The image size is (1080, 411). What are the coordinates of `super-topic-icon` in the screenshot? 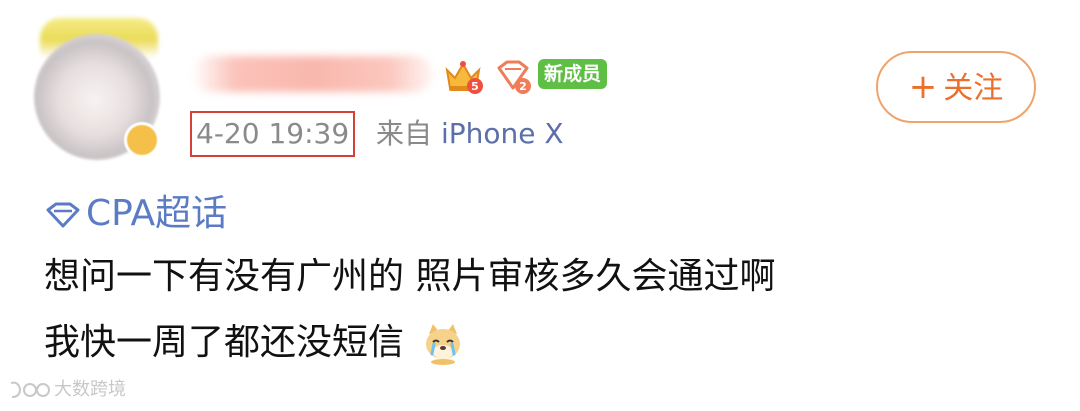 It's located at (63, 215).